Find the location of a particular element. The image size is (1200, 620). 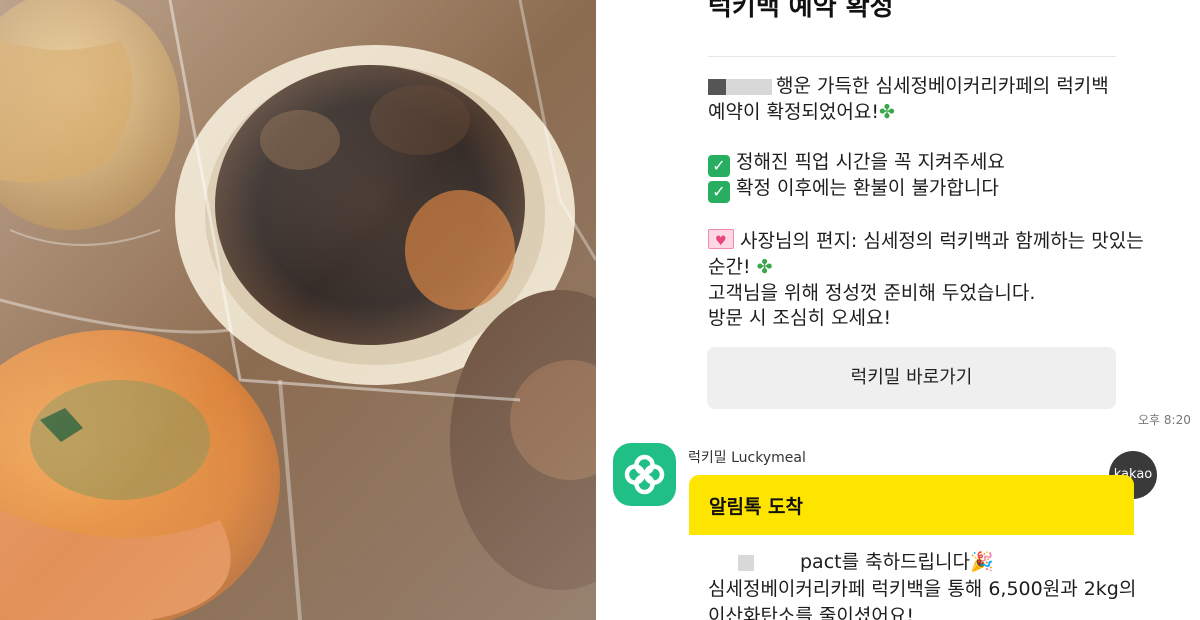

letter-line-2-text: 순간! is located at coordinates (729, 267).